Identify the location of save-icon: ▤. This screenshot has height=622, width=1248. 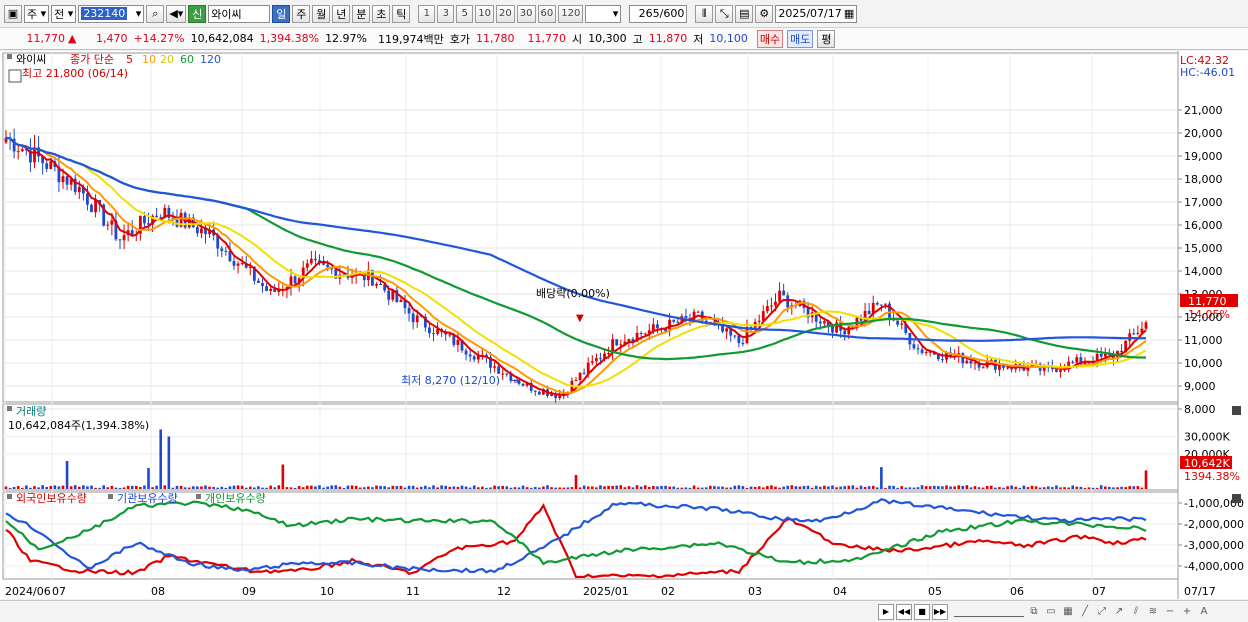
(744, 13).